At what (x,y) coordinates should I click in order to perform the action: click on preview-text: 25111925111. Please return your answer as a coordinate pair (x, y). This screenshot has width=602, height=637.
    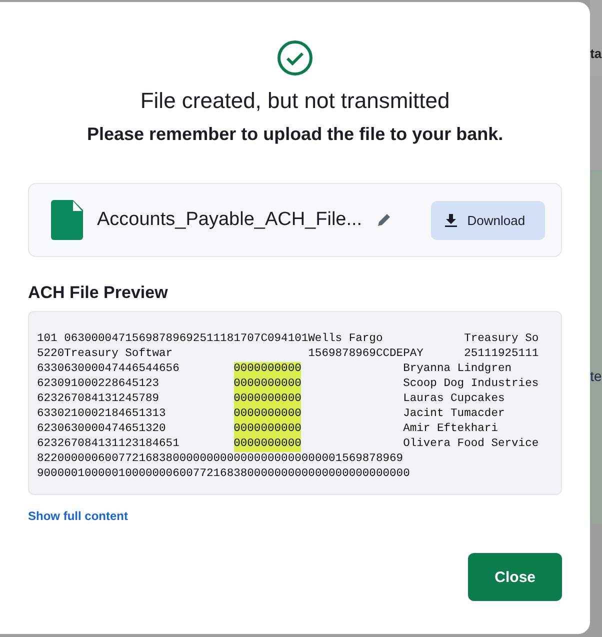
    Looking at the image, I should click on (501, 354).